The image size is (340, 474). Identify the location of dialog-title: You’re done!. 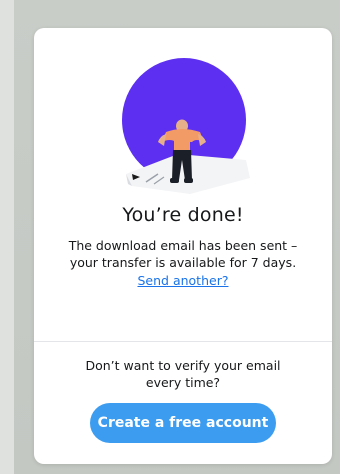
(183, 215).